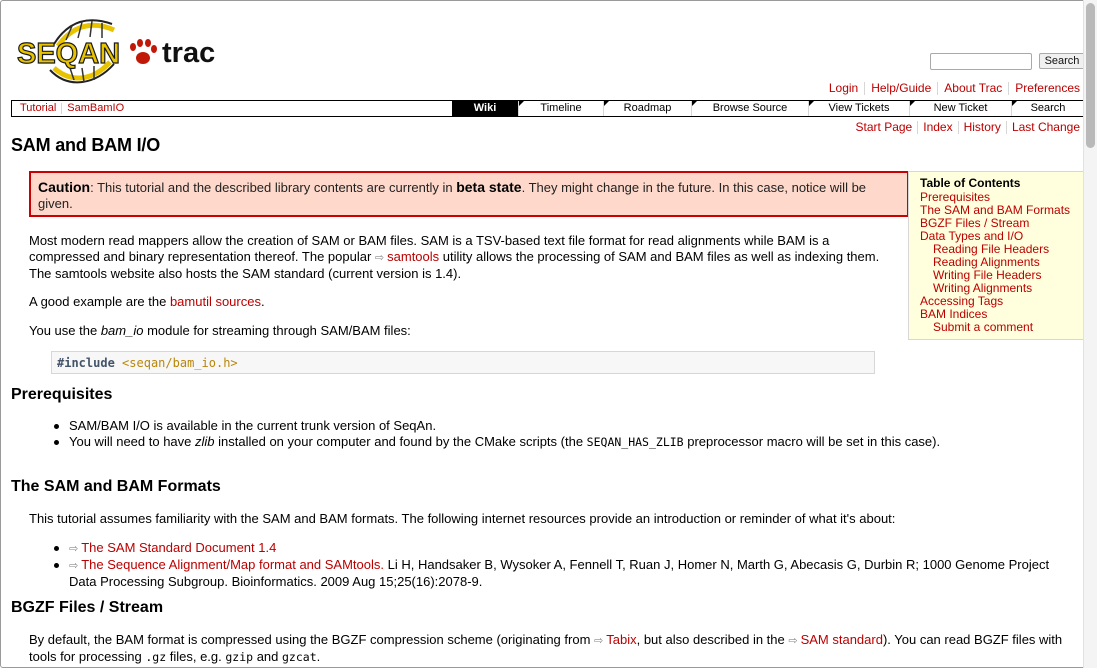 This screenshot has width=1097, height=668. What do you see at coordinates (1090, 75) in the screenshot?
I see `scrollbar-thumb` at bounding box center [1090, 75].